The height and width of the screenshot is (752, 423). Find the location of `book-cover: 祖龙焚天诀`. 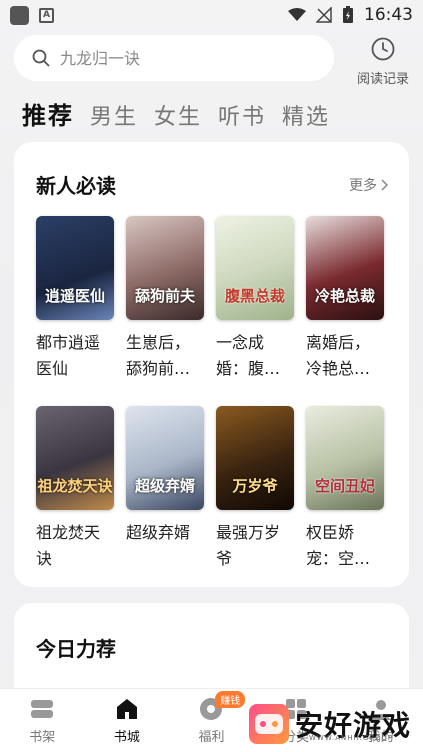

book-cover: 祖龙焚天诀 is located at coordinates (75, 458).